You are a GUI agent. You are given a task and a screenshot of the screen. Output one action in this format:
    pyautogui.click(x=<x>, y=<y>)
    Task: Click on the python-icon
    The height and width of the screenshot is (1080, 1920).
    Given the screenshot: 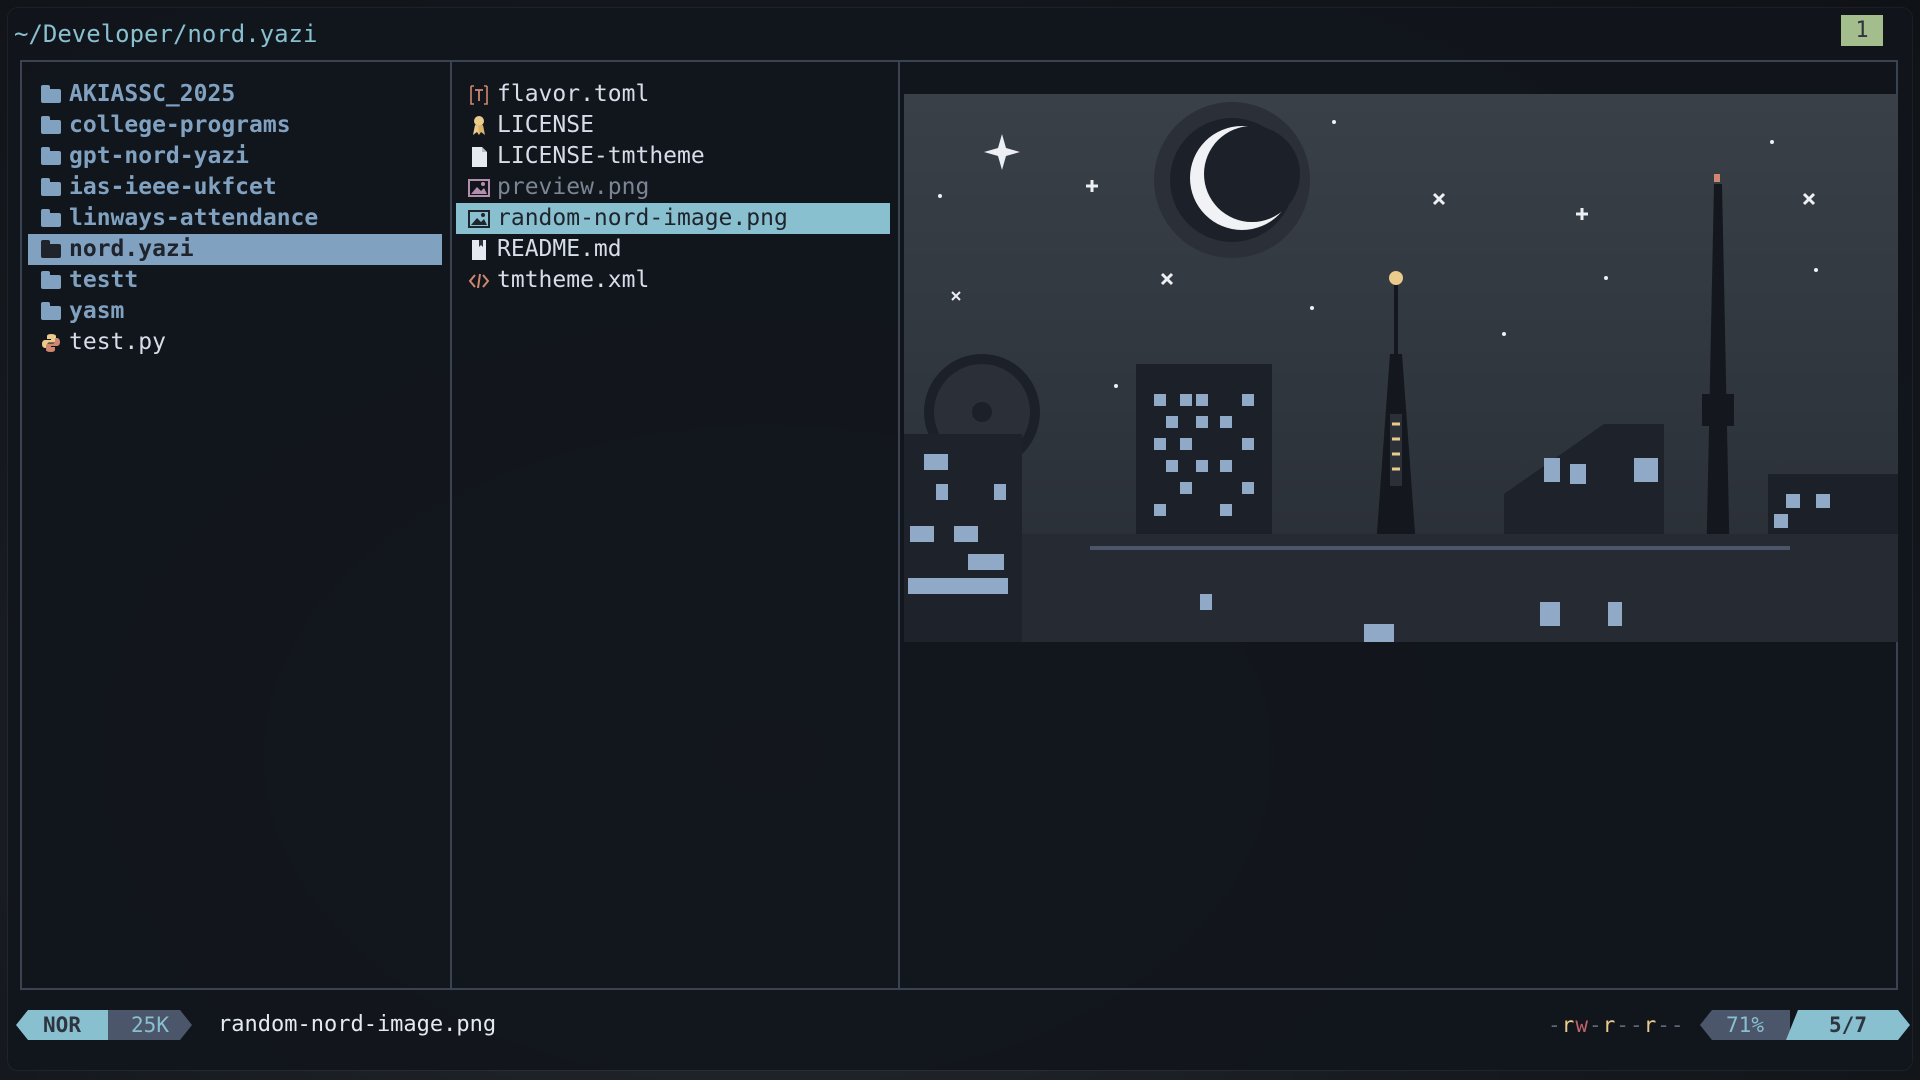 What is the action you would take?
    pyautogui.click(x=51, y=342)
    